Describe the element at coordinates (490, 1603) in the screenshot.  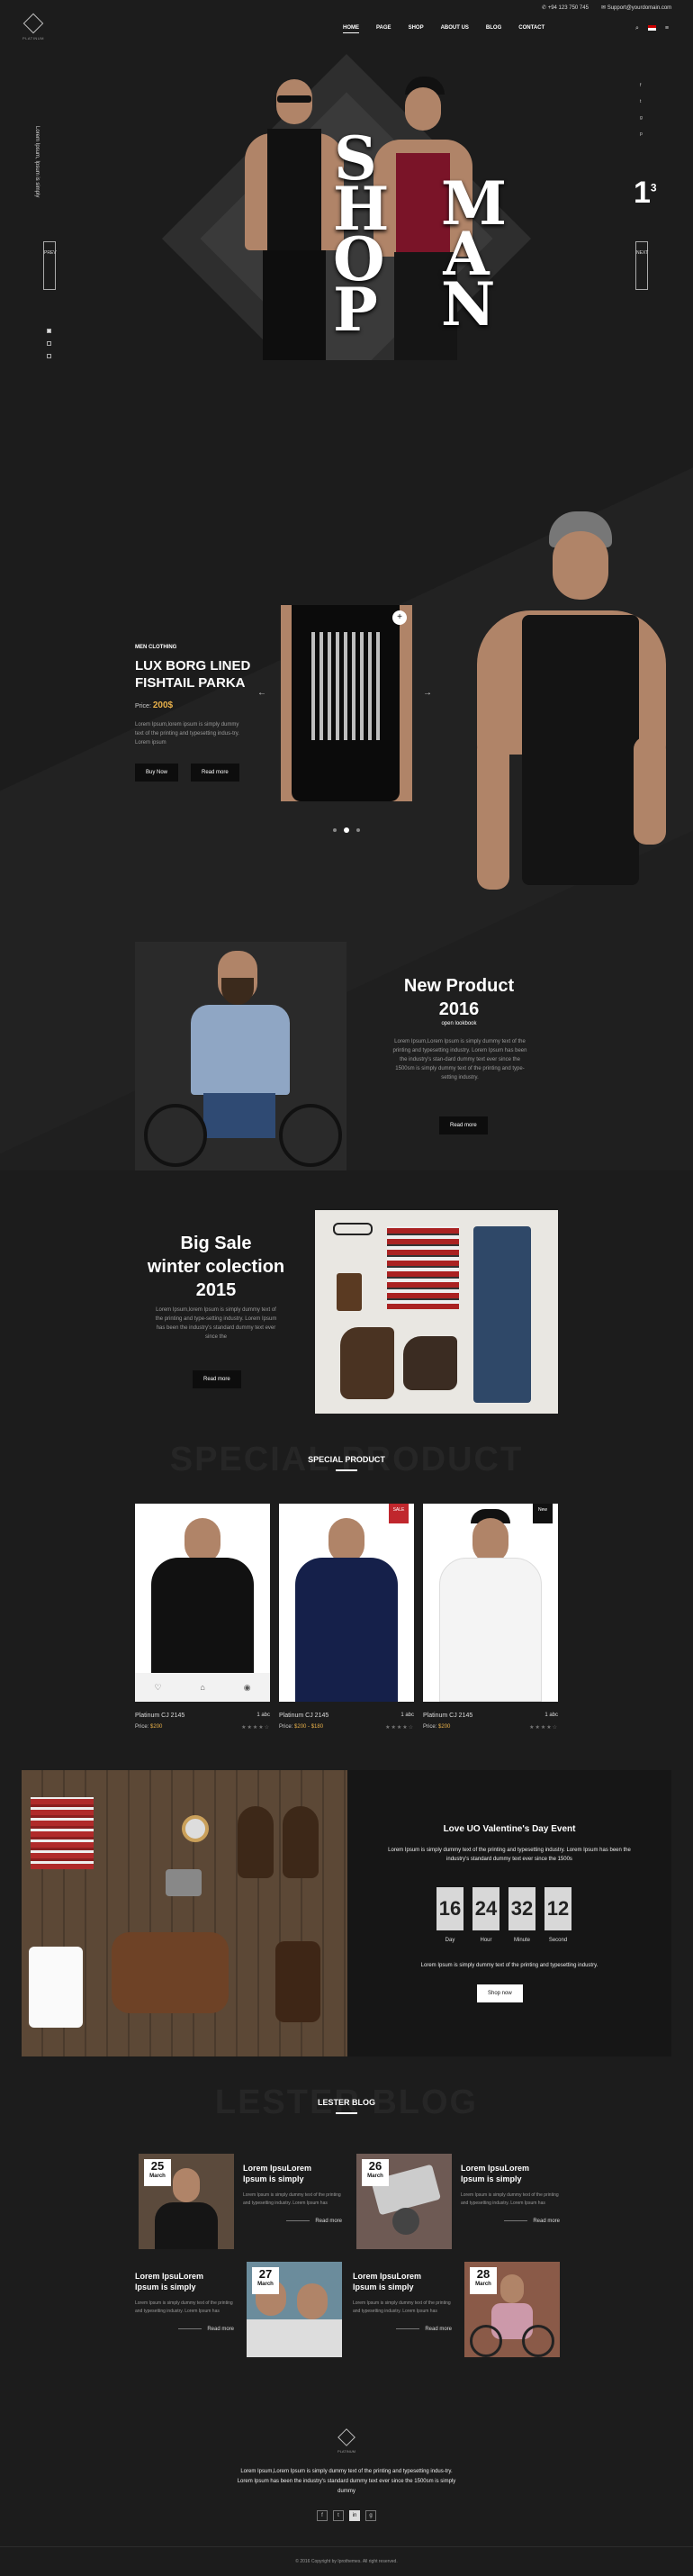
I see `product-image: New` at that location.